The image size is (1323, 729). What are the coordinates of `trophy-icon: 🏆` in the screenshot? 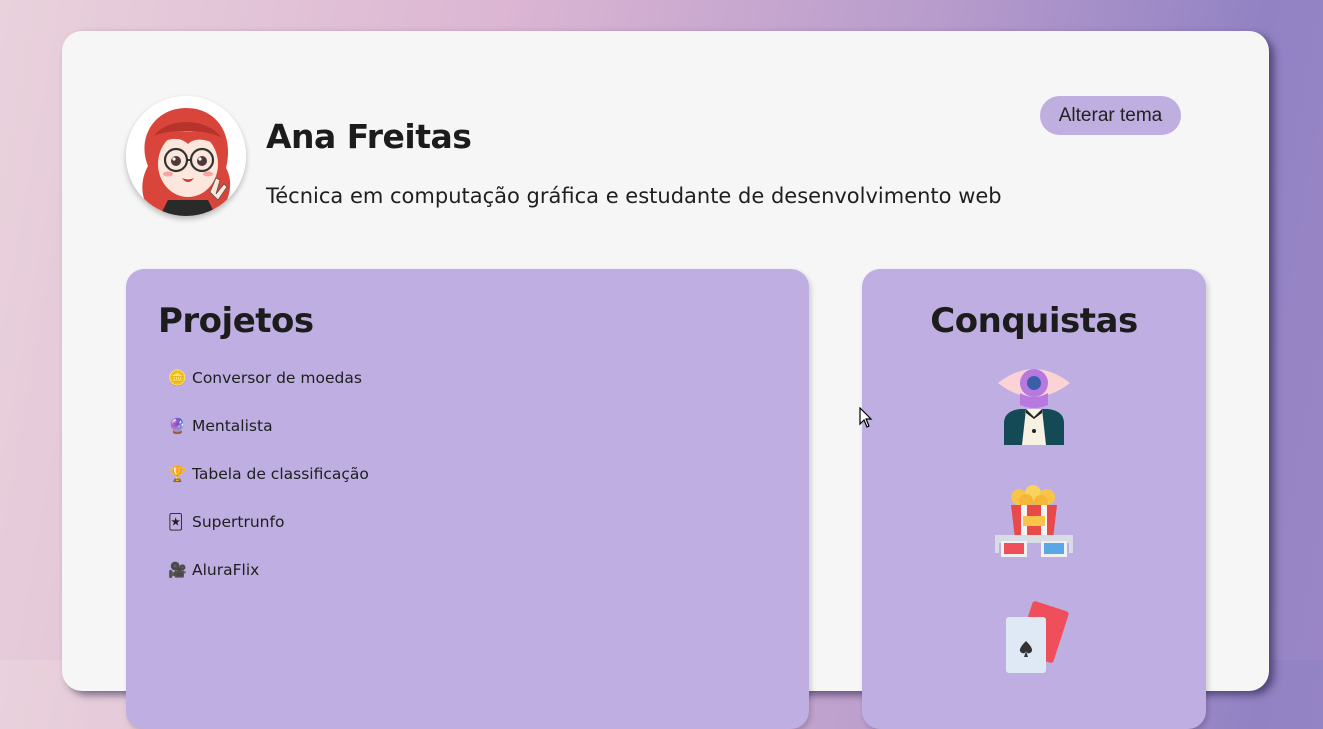 It's located at (177, 474).